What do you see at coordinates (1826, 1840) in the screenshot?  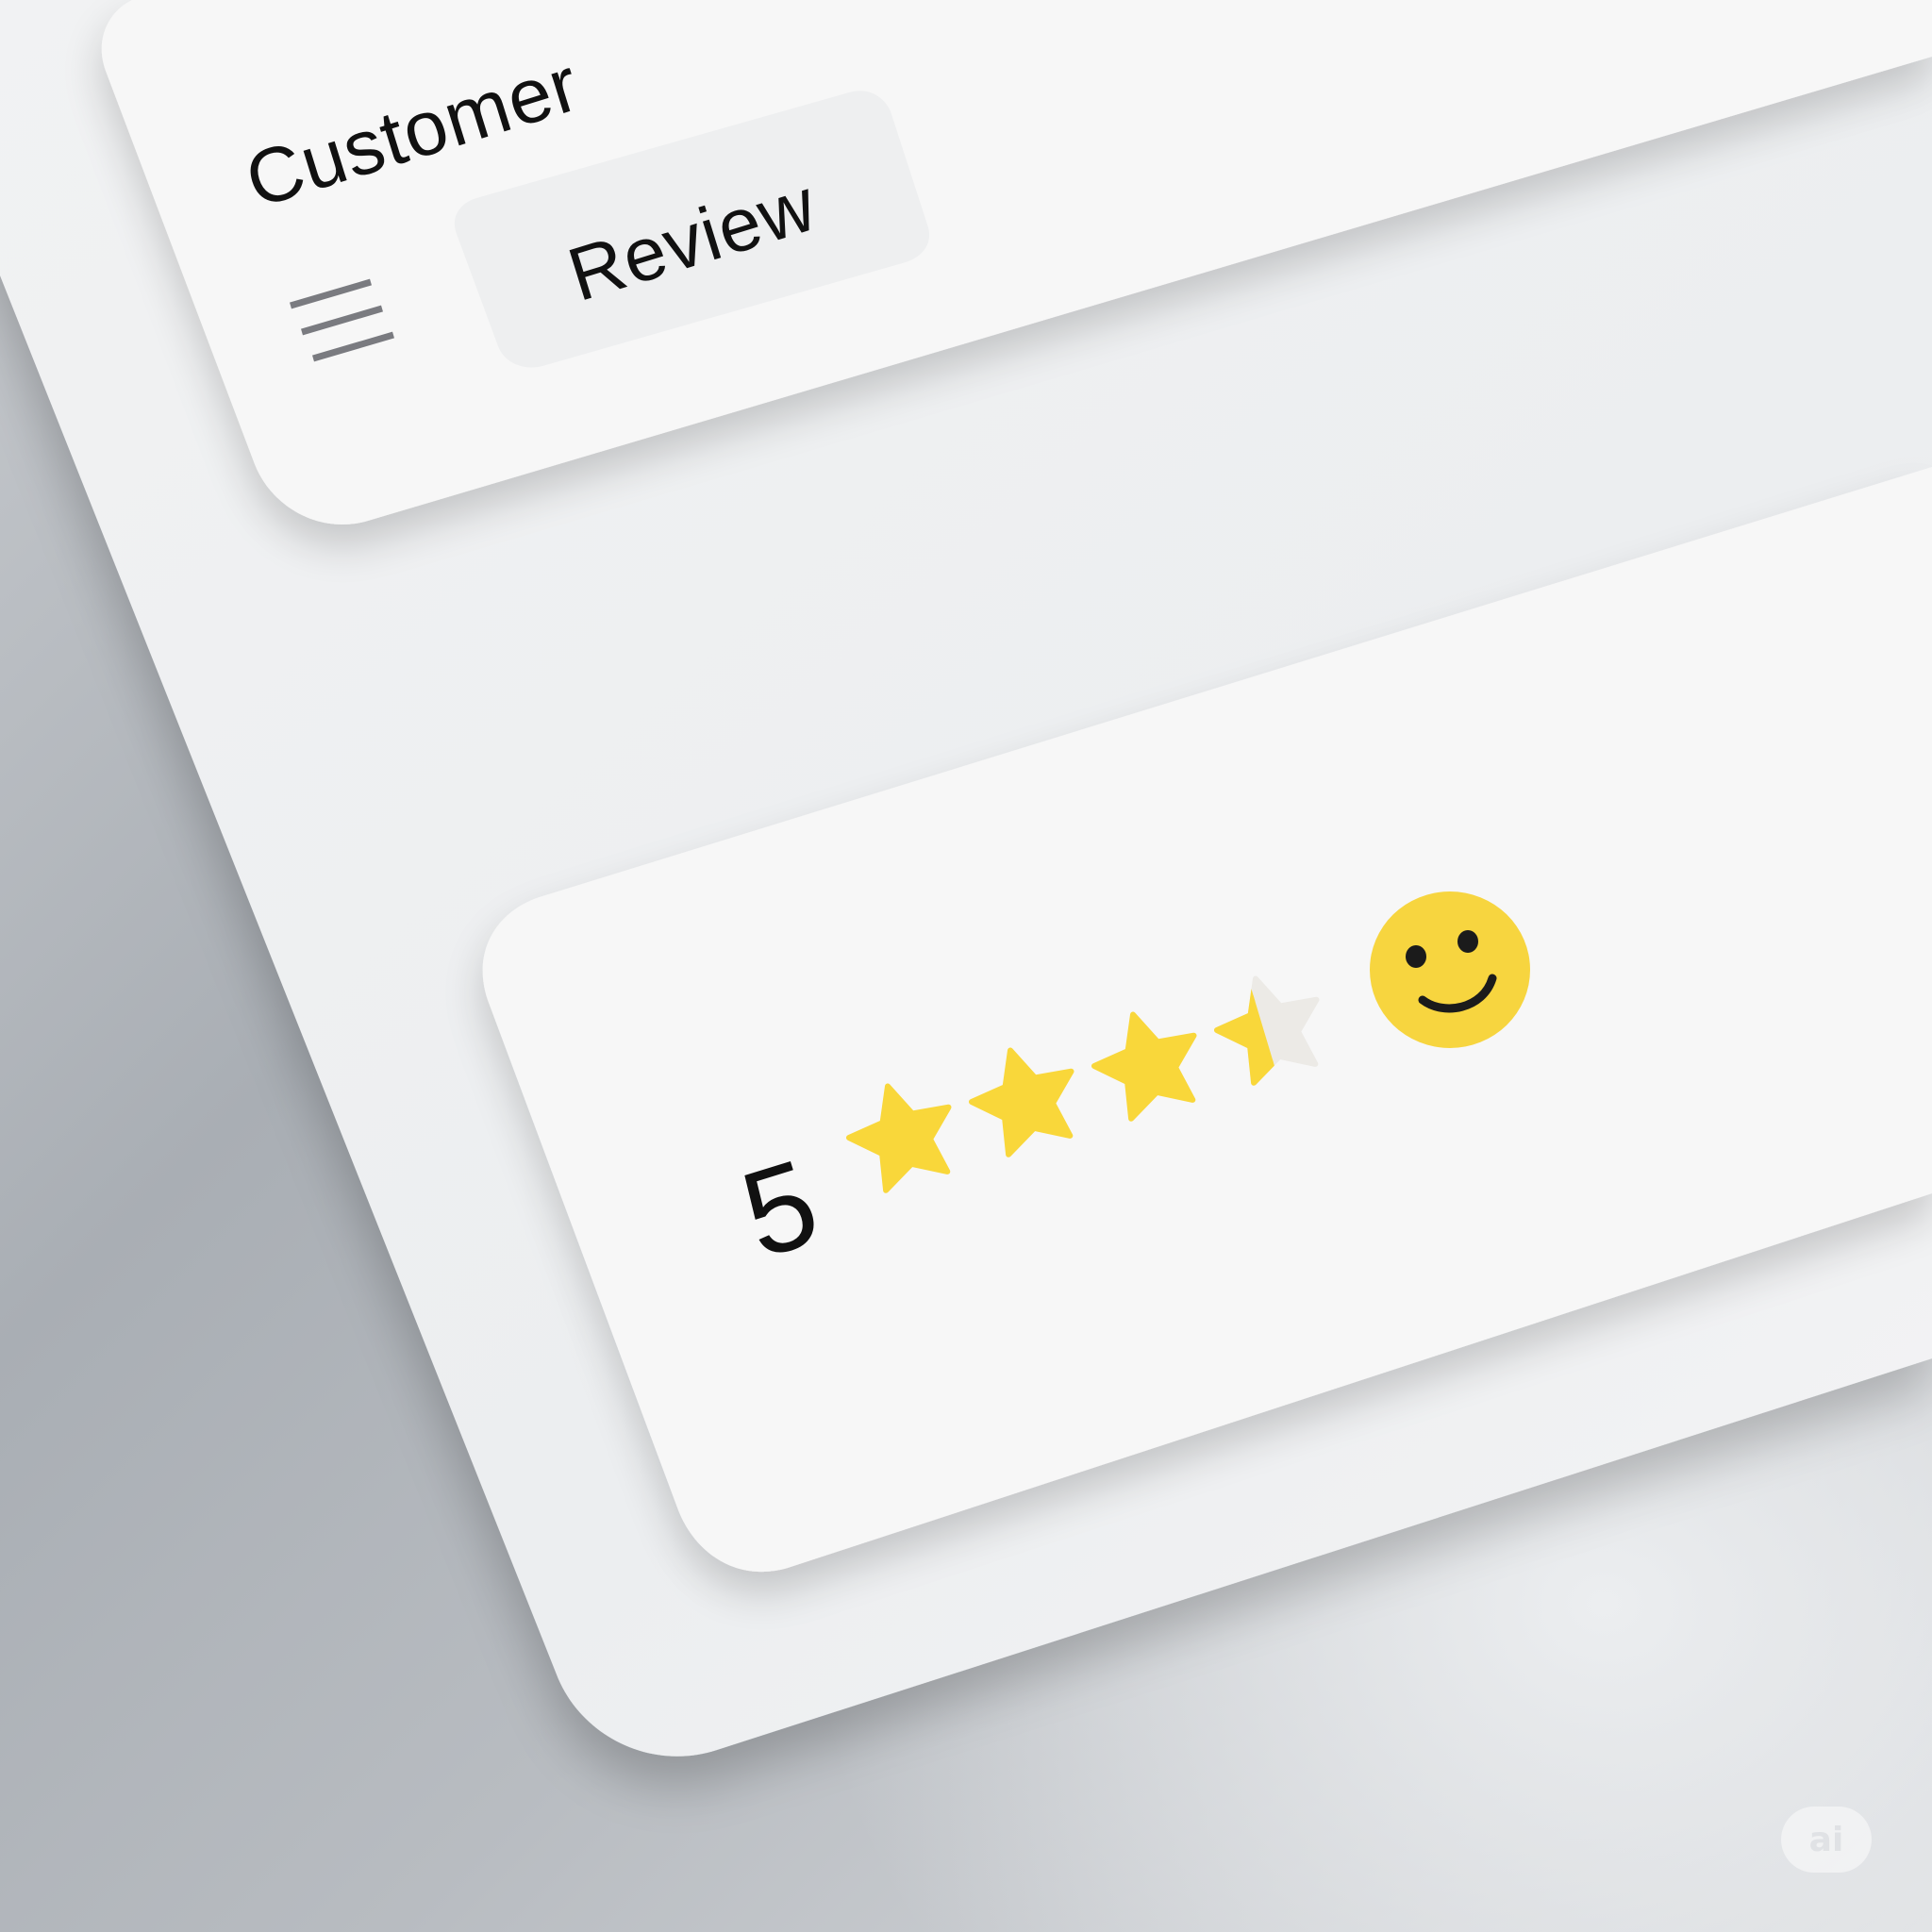 I see `ai-badge: ai` at bounding box center [1826, 1840].